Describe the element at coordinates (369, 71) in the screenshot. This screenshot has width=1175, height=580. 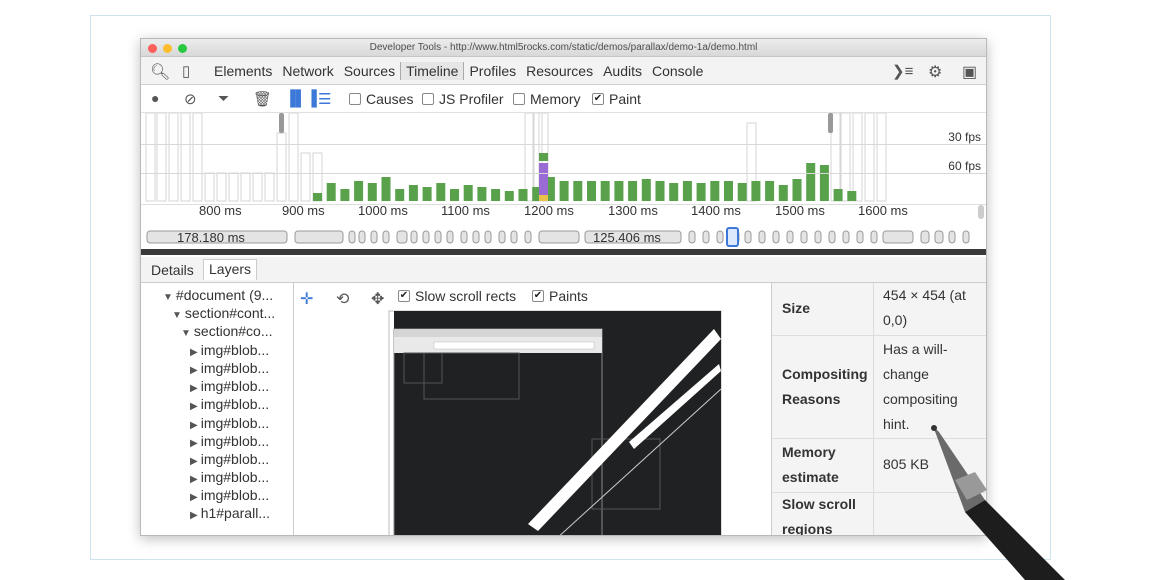
I see `tab-sources: Sources` at that location.